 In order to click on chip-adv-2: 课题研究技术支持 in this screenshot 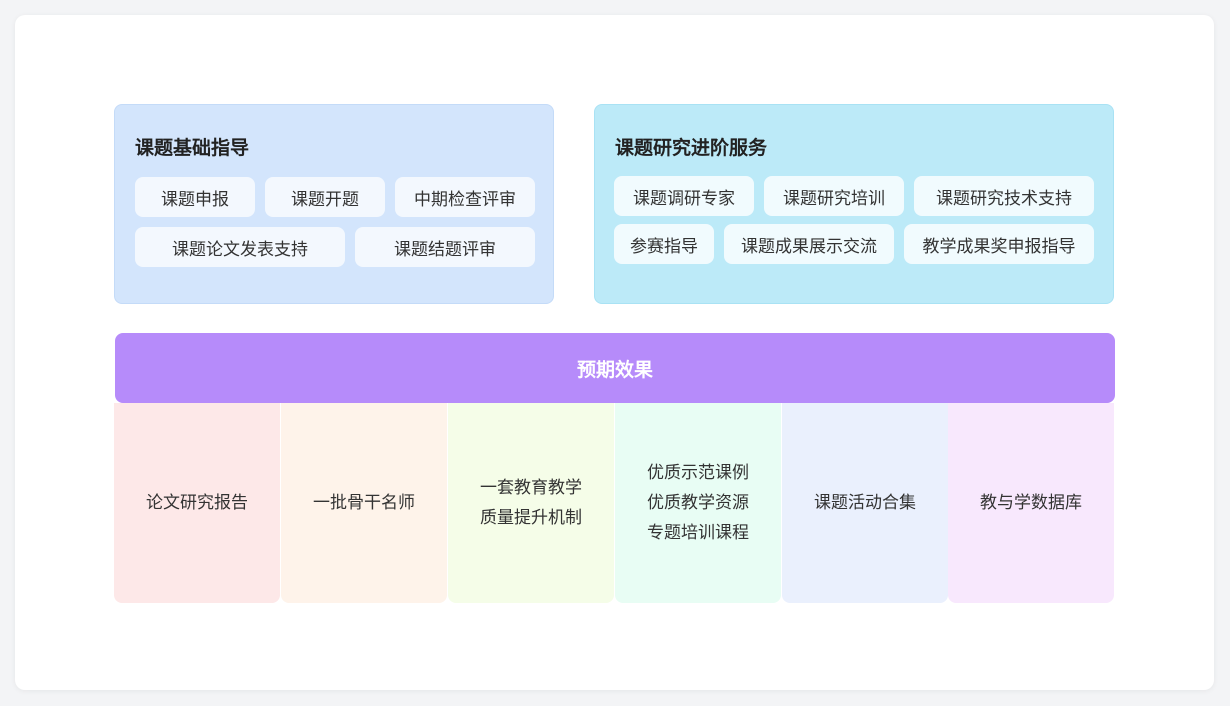, I will do `click(1004, 196)`.